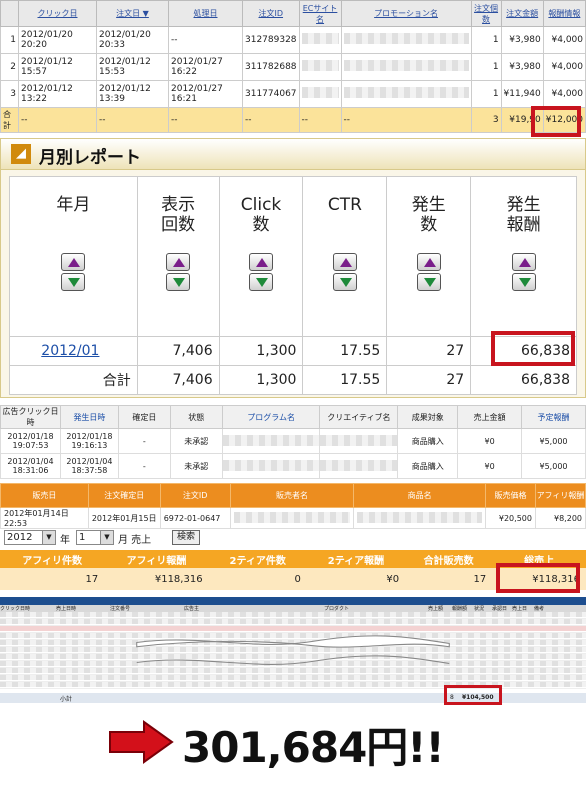 The height and width of the screenshot is (787, 586). What do you see at coordinates (428, 466) in the screenshot?
I see `target: 商品購入` at bounding box center [428, 466].